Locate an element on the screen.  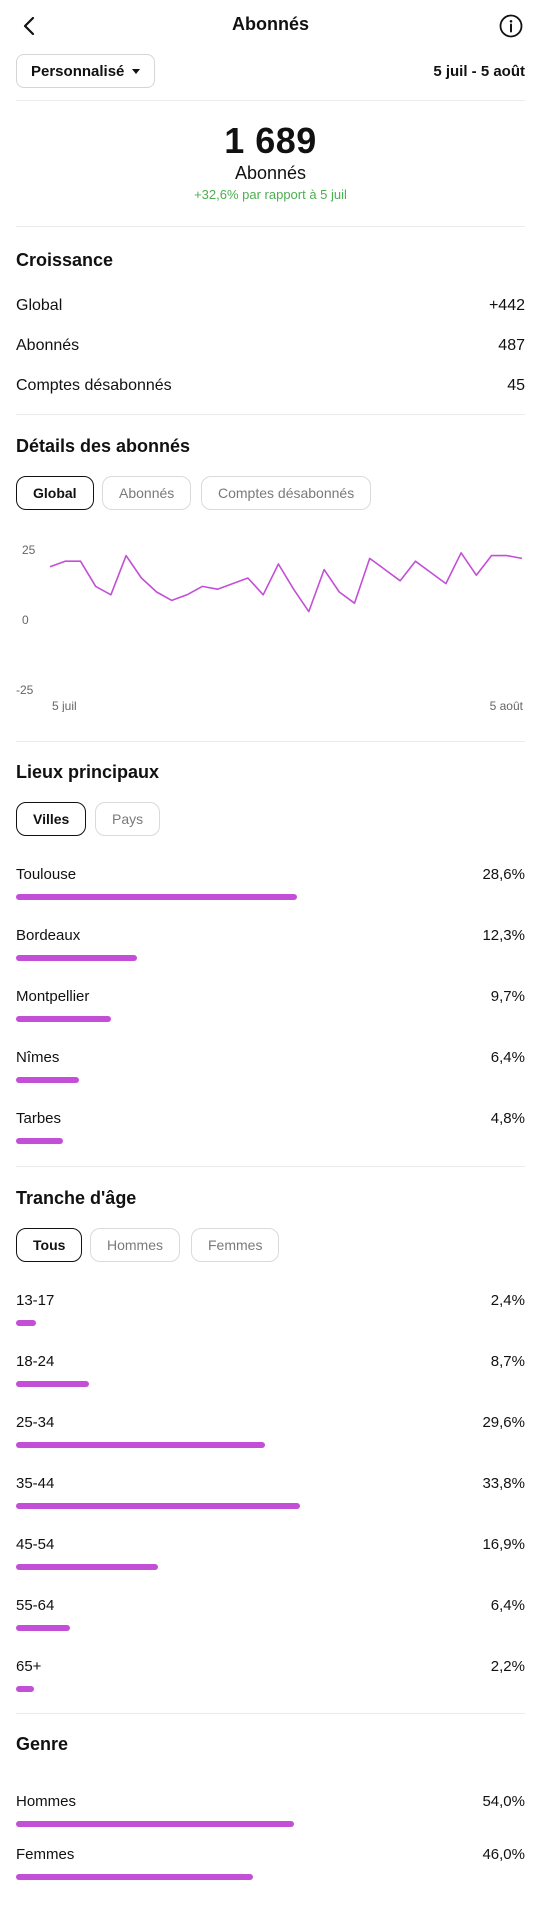
gender-row: Femmes 46,0% is located at coordinates (270, 1868).